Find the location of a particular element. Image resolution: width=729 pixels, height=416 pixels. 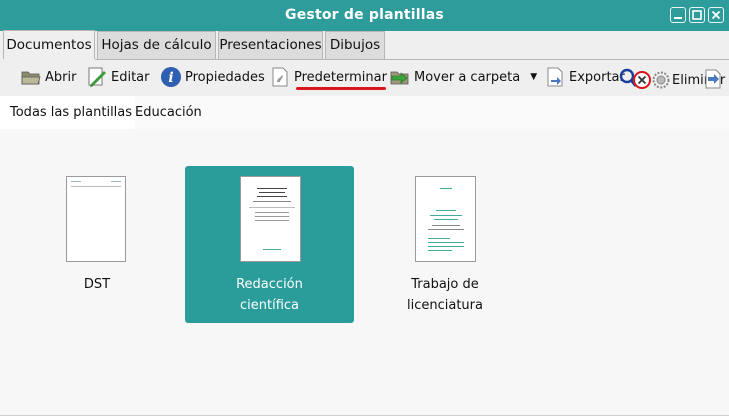

next-icon is located at coordinates (713, 79).